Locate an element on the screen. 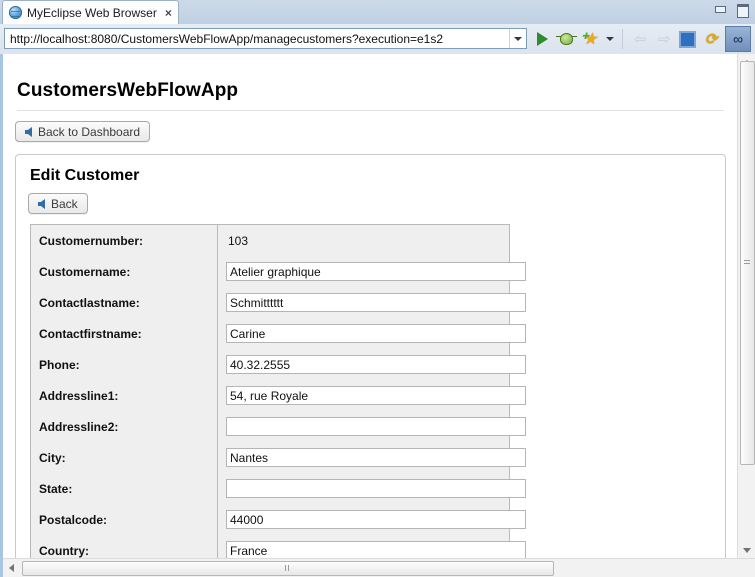 The height and width of the screenshot is (577, 755). field-value-cell: 103 is located at coordinates (363, 240).